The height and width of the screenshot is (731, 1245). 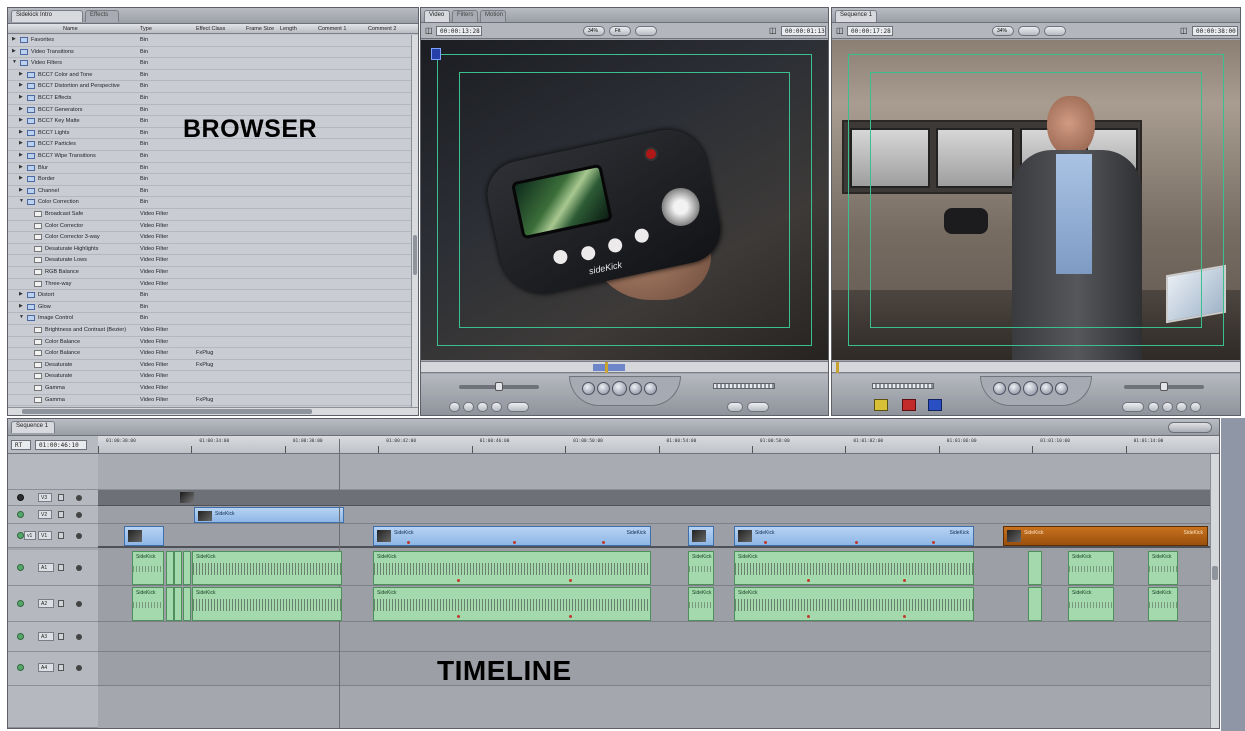 What do you see at coordinates (856, 16) in the screenshot?
I see `canvas-tab-sequence: Sequence 1` at bounding box center [856, 16].